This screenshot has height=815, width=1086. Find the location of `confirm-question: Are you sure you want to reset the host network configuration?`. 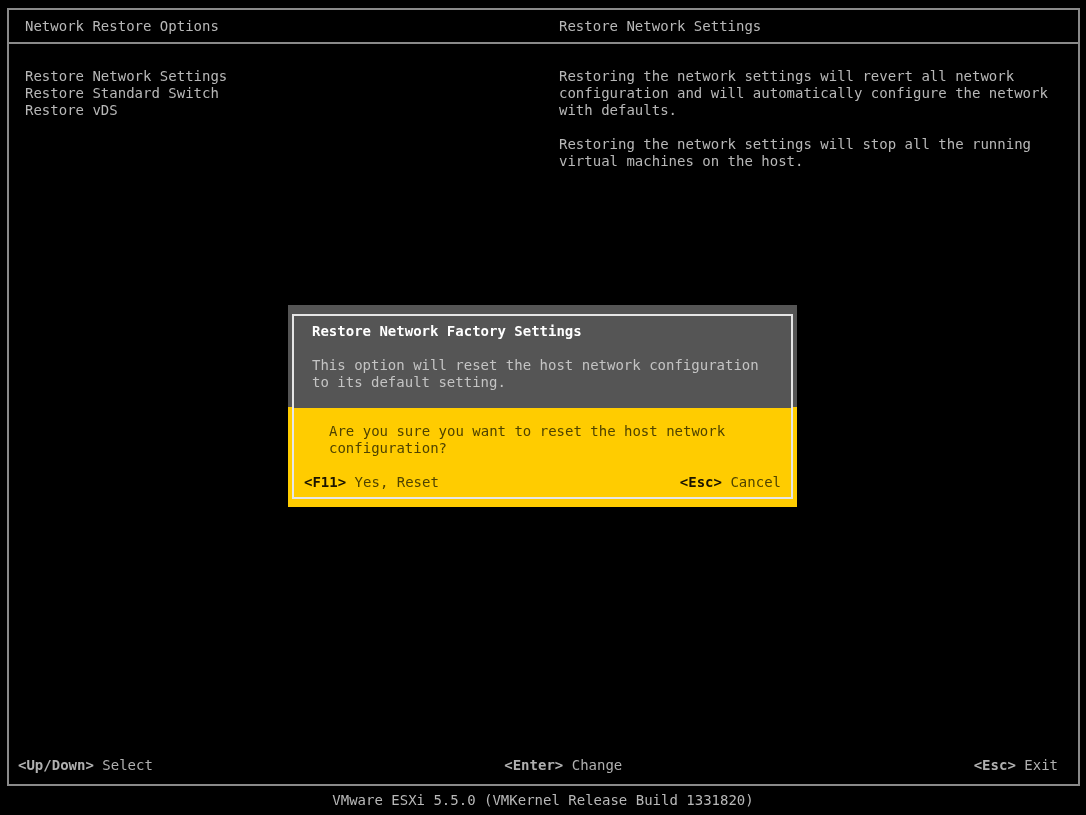

confirm-question: Are you sure you want to reset the host network configuration? is located at coordinates (527, 440).